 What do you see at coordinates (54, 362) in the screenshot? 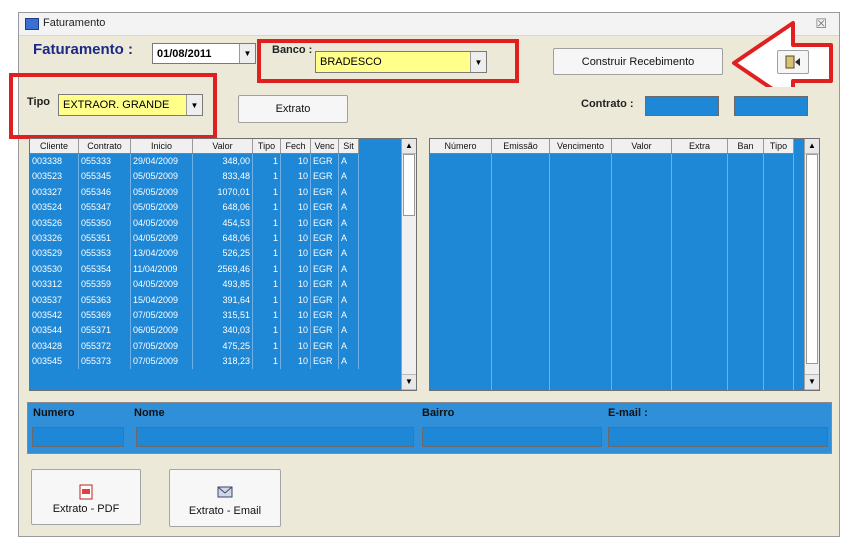
I see `table-cell: 003545` at bounding box center [54, 362].